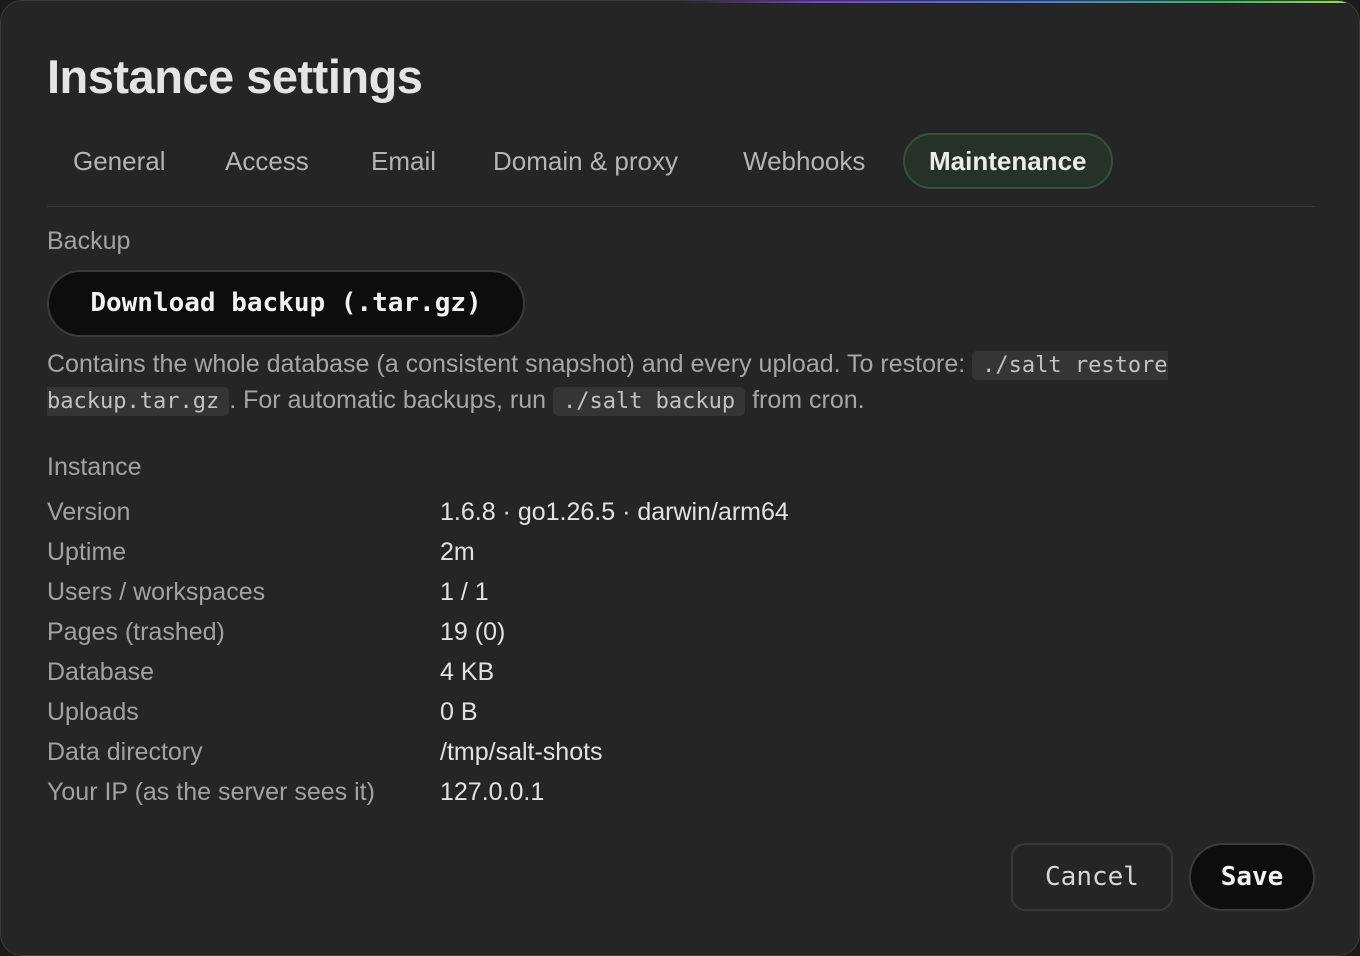 This screenshot has height=956, width=1360. Describe the element at coordinates (492, 792) in the screenshot. I see `info-value: 127.0.0.1` at that location.